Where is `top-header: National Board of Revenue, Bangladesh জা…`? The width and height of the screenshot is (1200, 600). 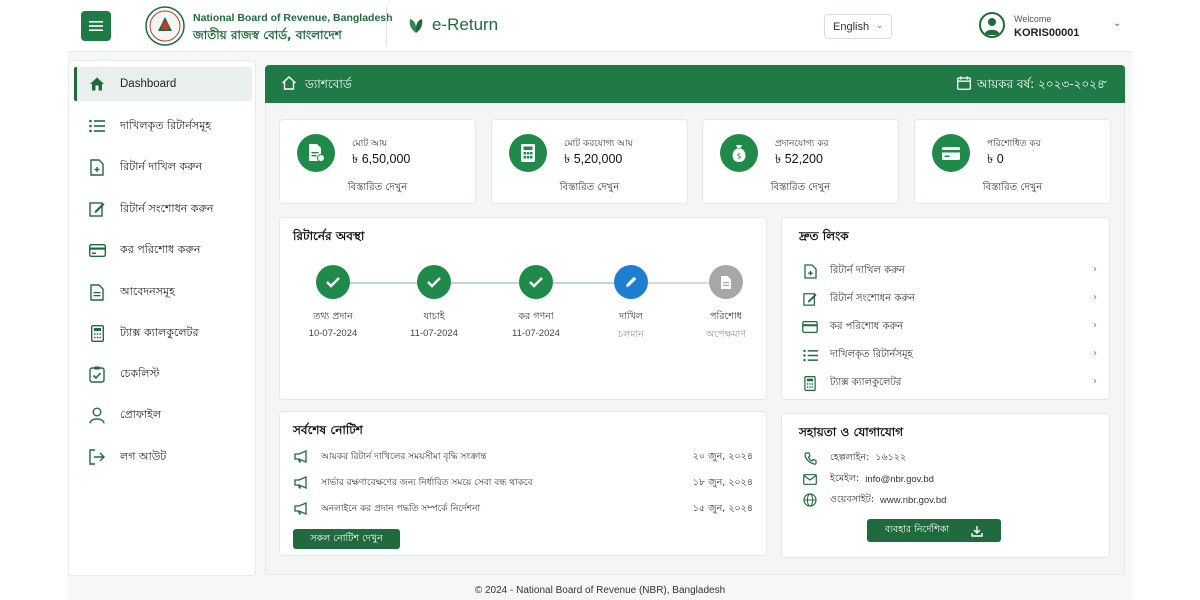 top-header: National Board of Revenue, Bangladesh জা… is located at coordinates (600, 26).